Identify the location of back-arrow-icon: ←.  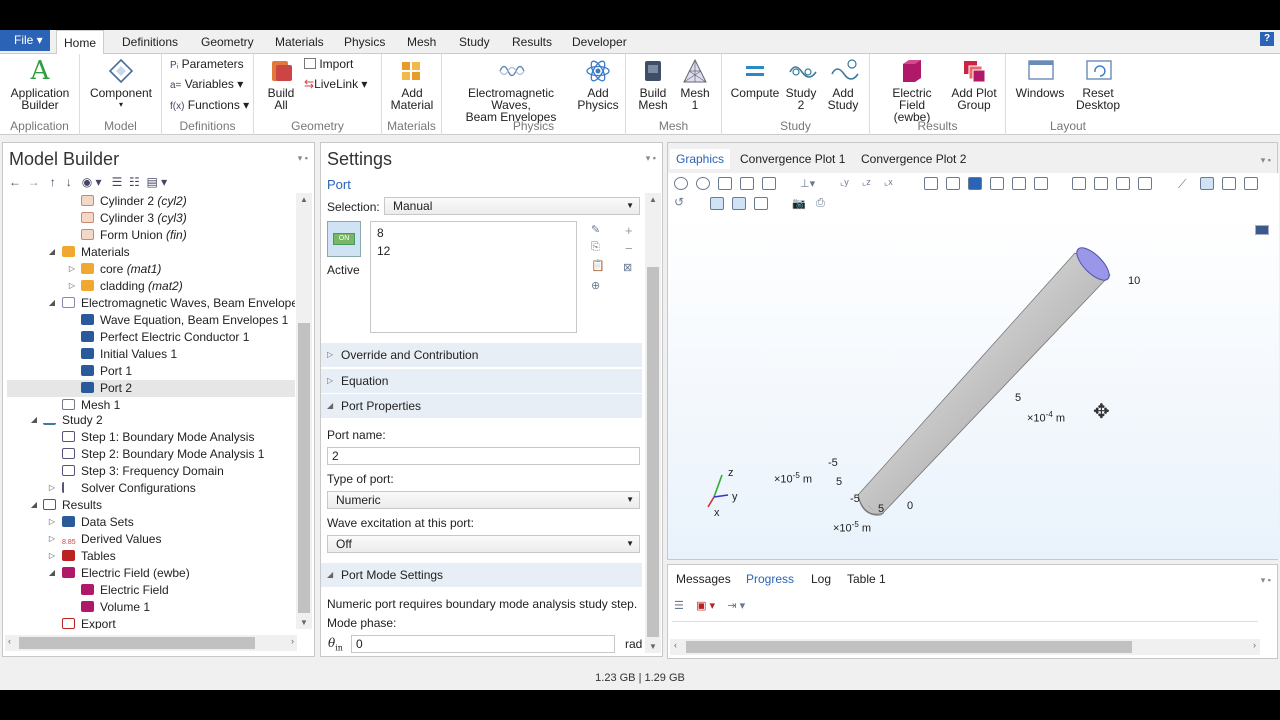
(15, 182).